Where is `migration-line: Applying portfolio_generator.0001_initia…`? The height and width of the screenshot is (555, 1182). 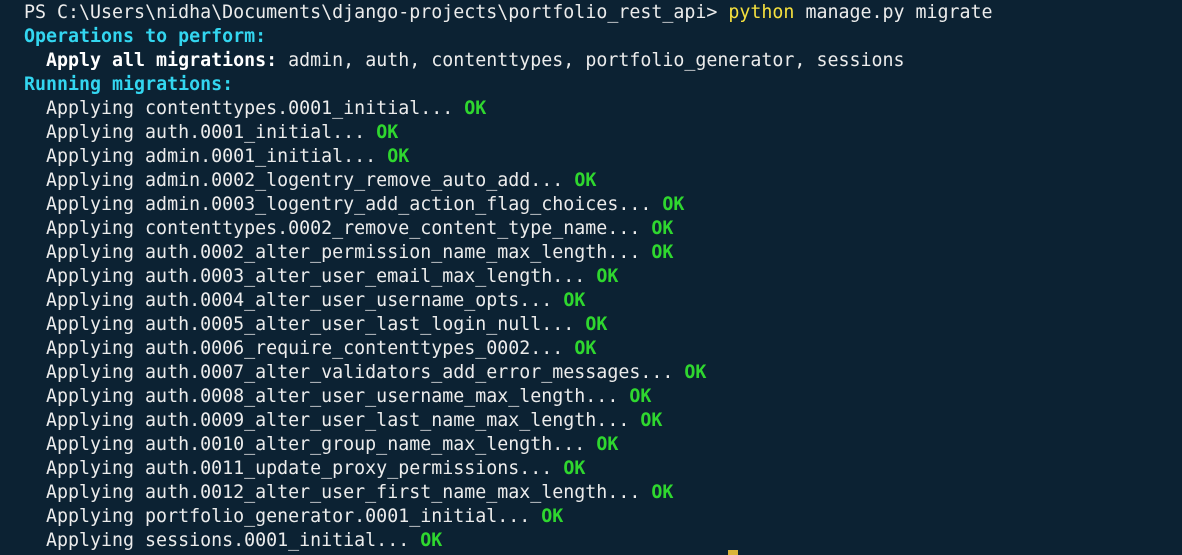 migration-line: Applying portfolio_generator.0001_initia… is located at coordinates (599, 517).